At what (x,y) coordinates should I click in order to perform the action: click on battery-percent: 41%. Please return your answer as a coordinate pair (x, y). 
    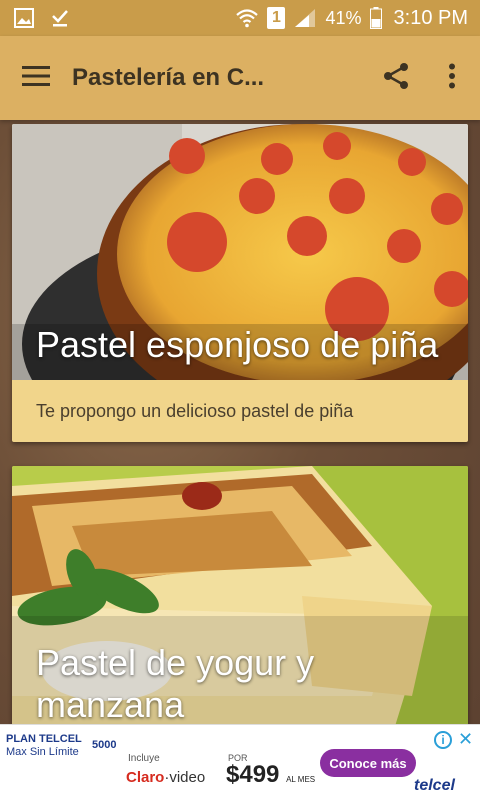
    Looking at the image, I should click on (343, 17).